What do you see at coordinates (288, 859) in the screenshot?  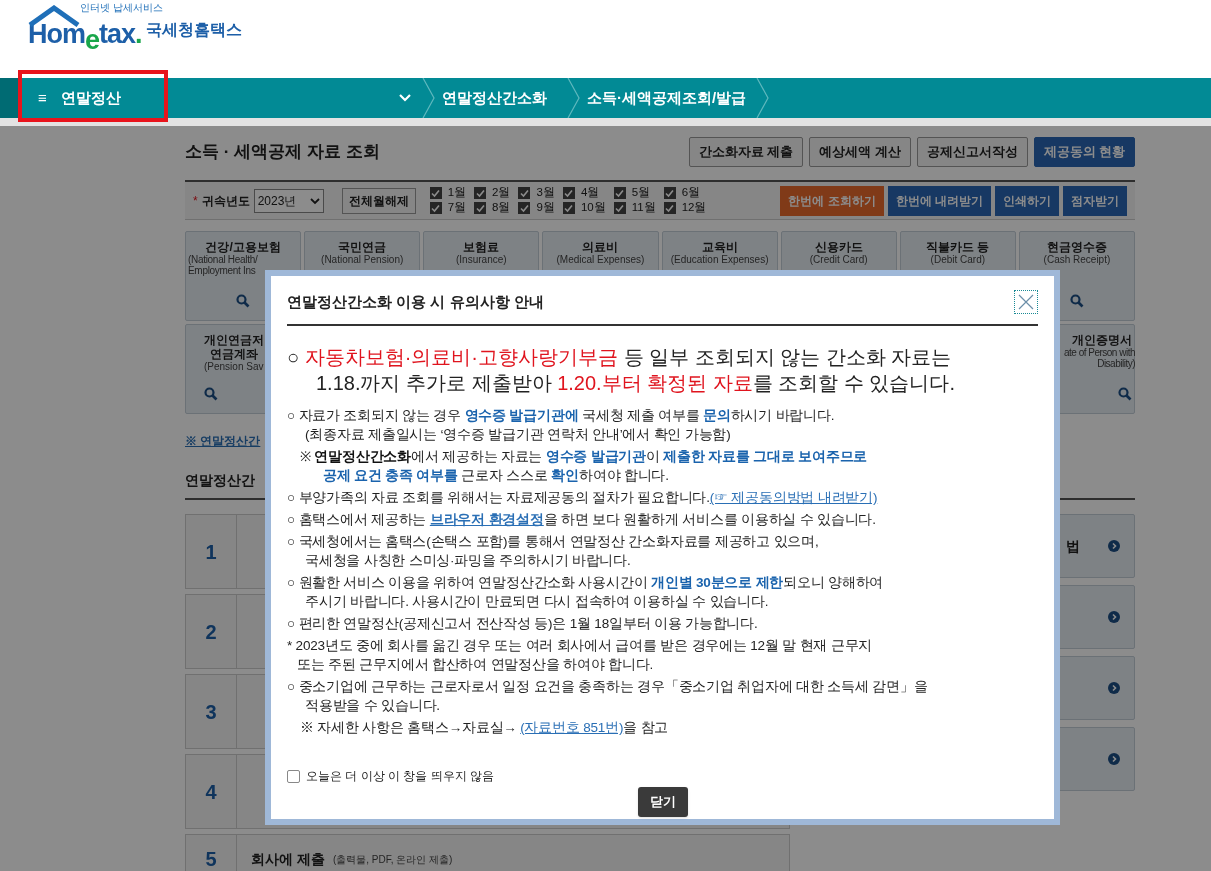 I see `step-title: 회사에 제출` at bounding box center [288, 859].